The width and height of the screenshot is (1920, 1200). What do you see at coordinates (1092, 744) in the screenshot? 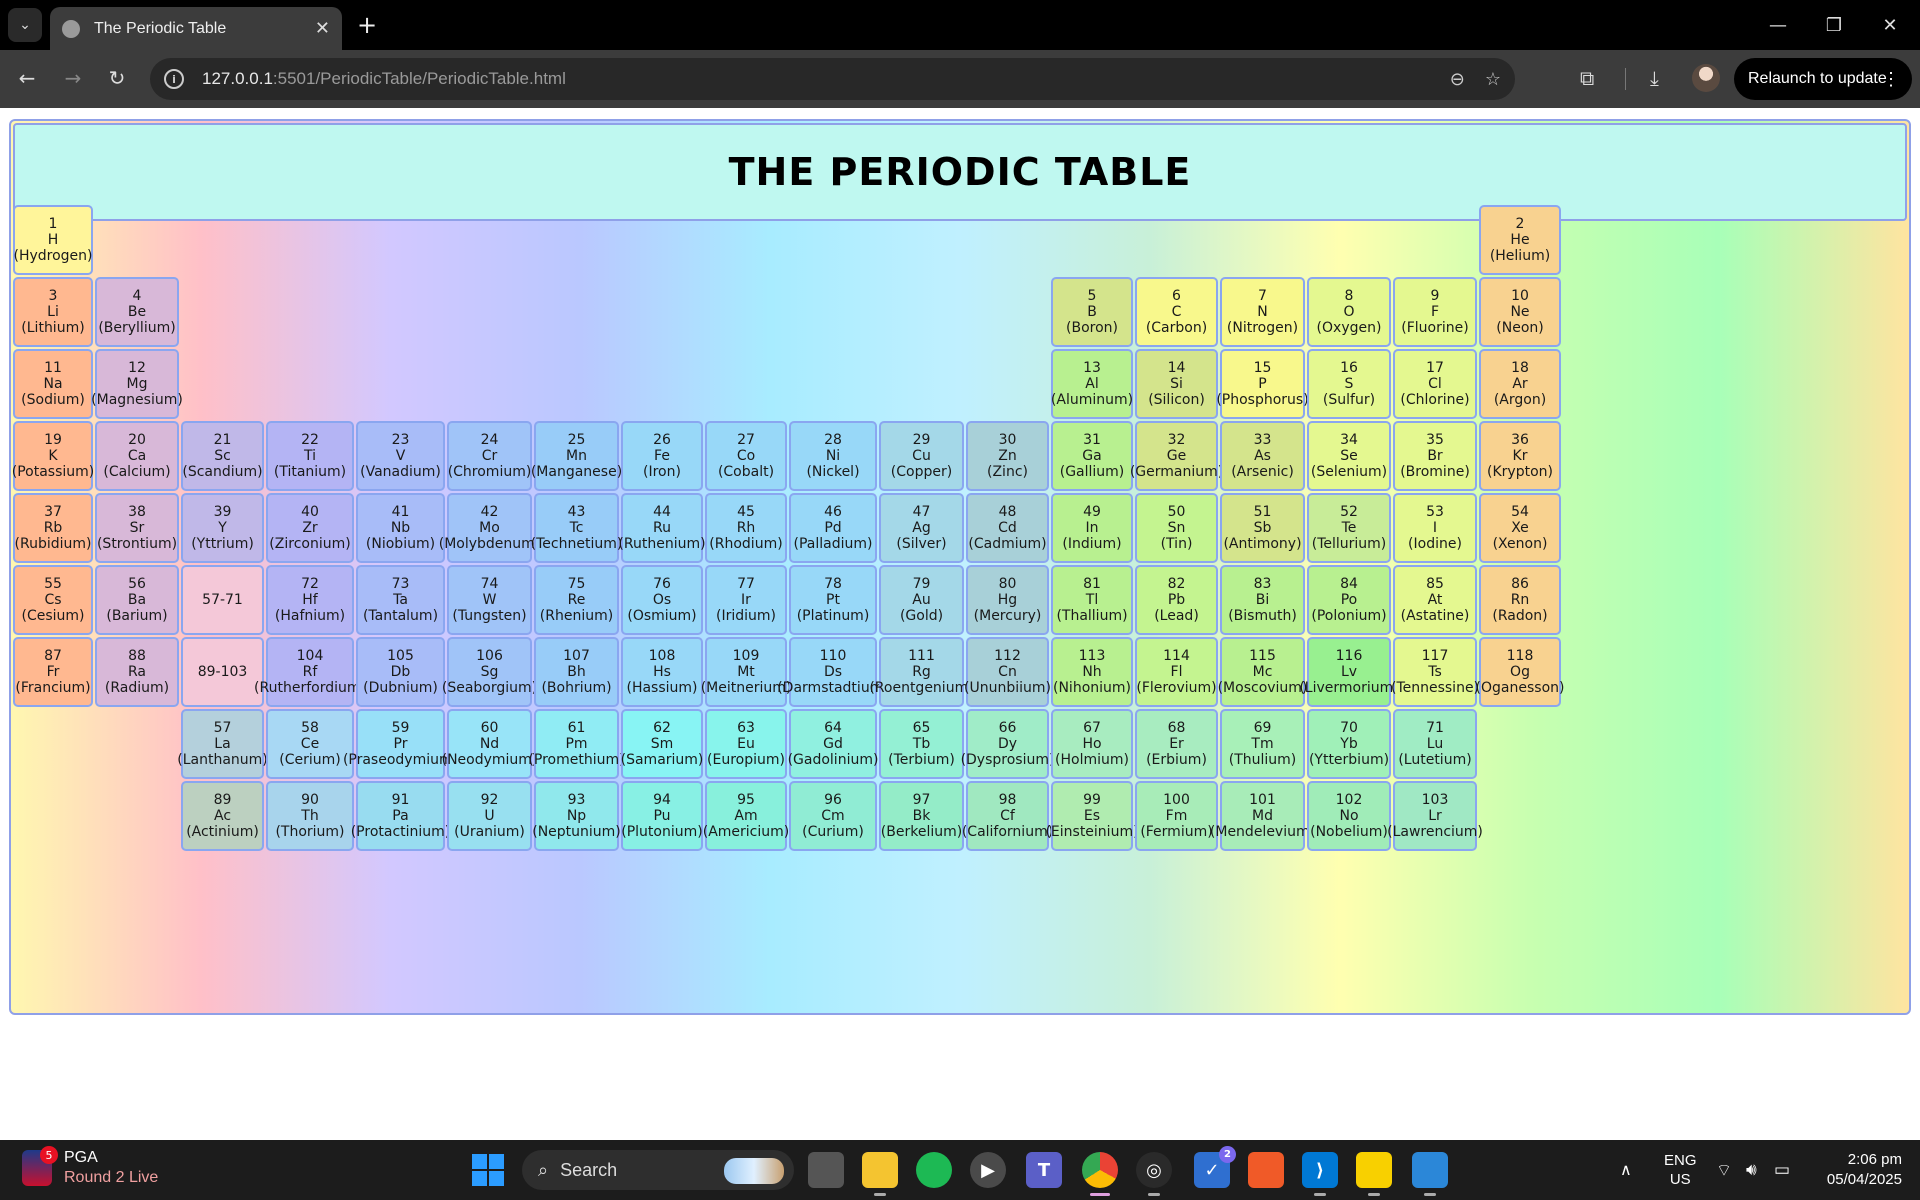
I see `element-cell: 67 Ho (Holmium)` at bounding box center [1092, 744].